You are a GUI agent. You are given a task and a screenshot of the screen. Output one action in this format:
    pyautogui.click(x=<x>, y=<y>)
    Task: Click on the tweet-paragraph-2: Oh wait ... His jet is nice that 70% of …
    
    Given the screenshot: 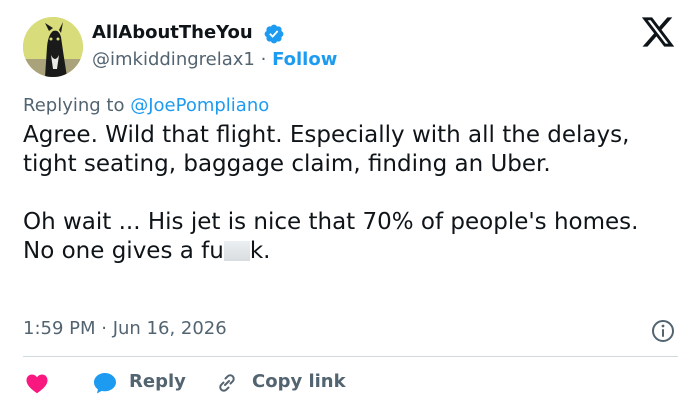 What is the action you would take?
    pyautogui.click(x=343, y=237)
    